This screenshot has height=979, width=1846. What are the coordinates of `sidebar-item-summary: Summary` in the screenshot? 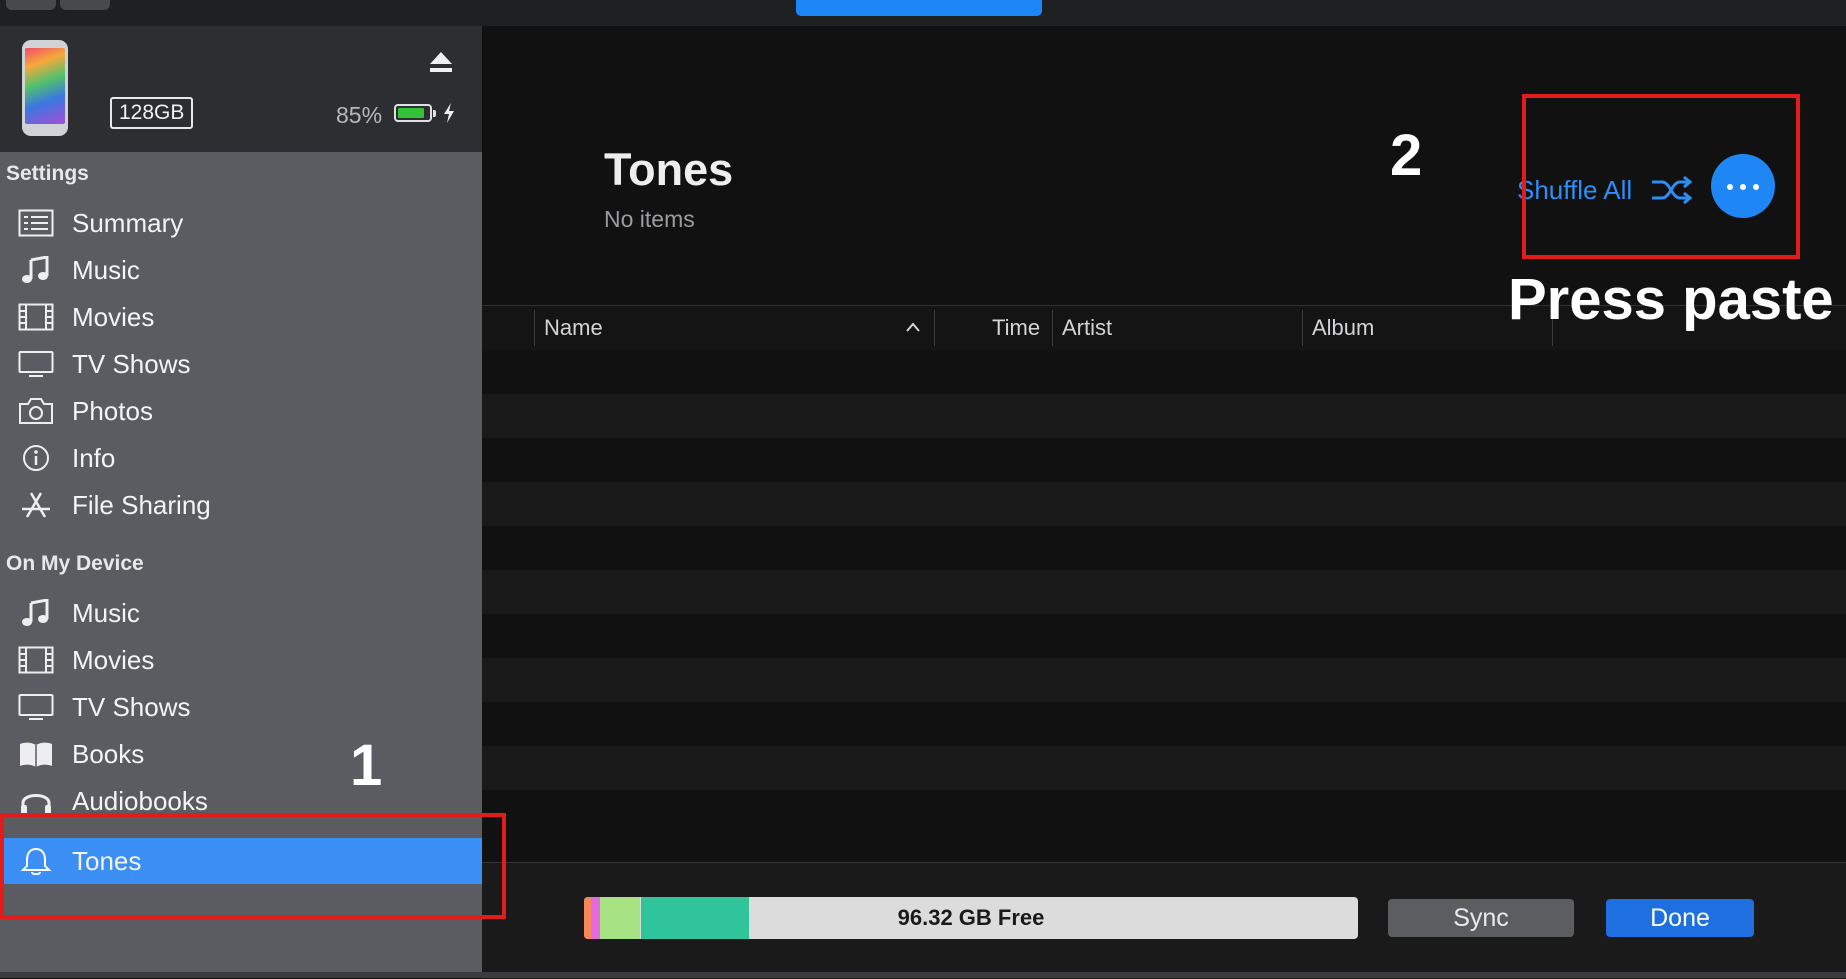 It's located at (241, 223).